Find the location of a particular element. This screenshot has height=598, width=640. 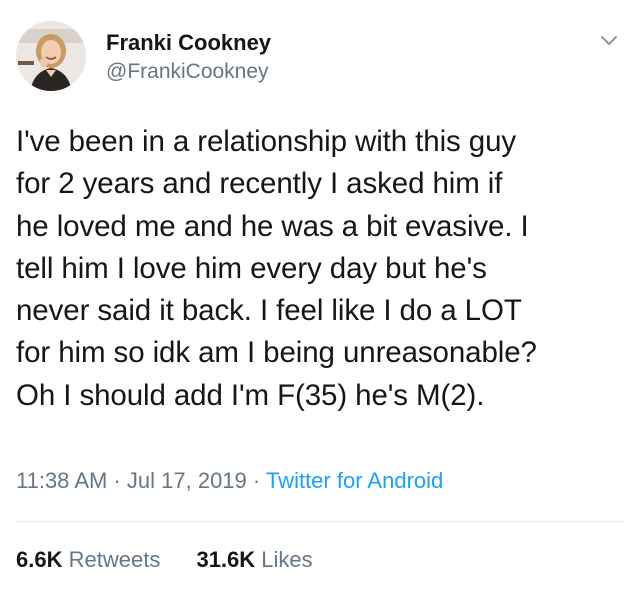

likes-stat: 31.6K Likes is located at coordinates (254, 560).